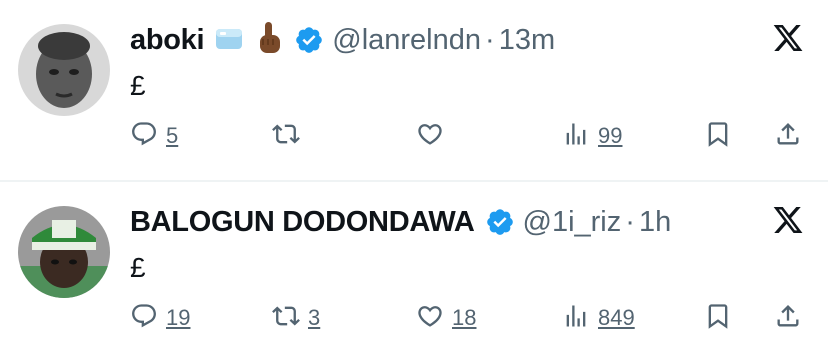 Image resolution: width=828 pixels, height=356 pixels. What do you see at coordinates (655, 222) in the screenshot?
I see `timestamp: 1h` at bounding box center [655, 222].